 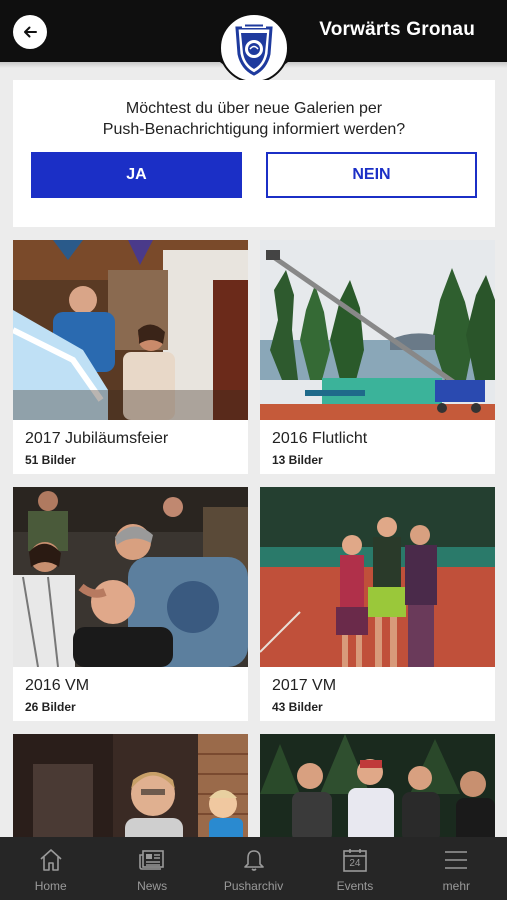 I want to click on nav-label-events: Events, so click(x=355, y=886).